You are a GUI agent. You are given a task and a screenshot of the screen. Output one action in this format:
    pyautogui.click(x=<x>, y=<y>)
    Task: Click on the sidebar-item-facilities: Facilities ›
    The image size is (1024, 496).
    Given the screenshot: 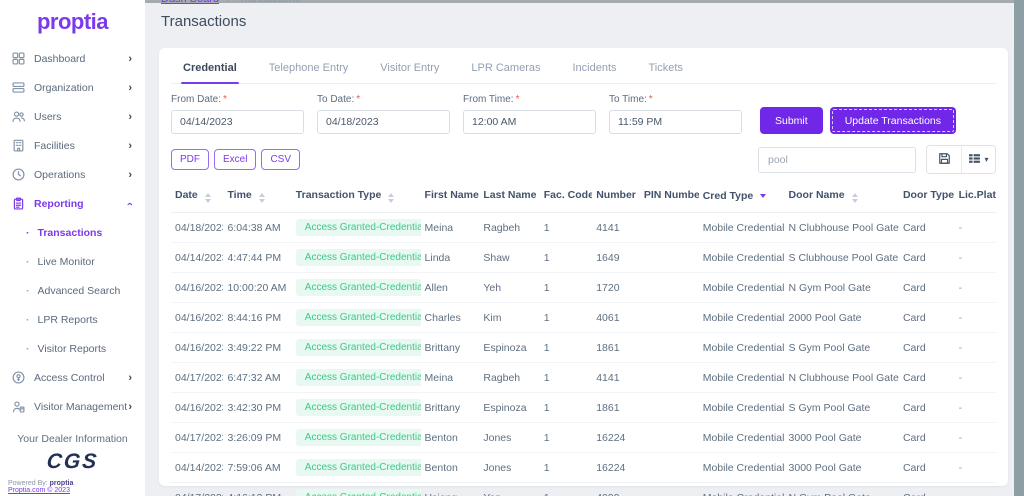 What is the action you would take?
    pyautogui.click(x=72, y=145)
    